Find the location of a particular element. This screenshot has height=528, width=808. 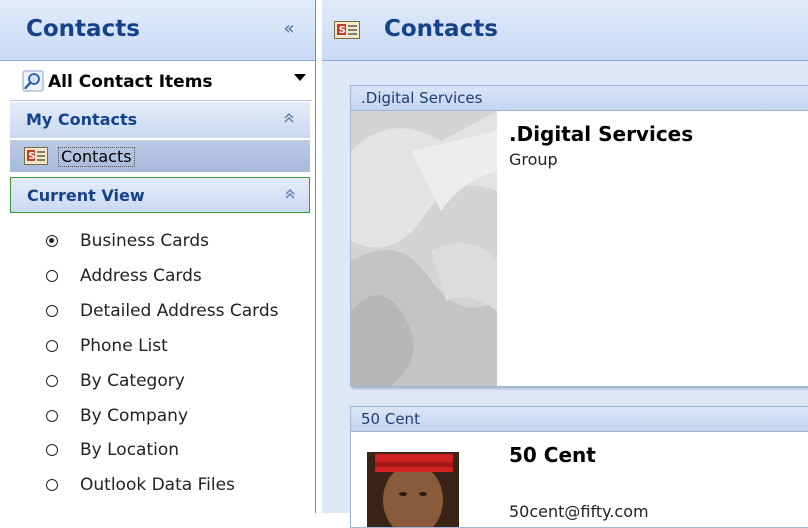

card-header-label: 50 Cent is located at coordinates (390, 419).